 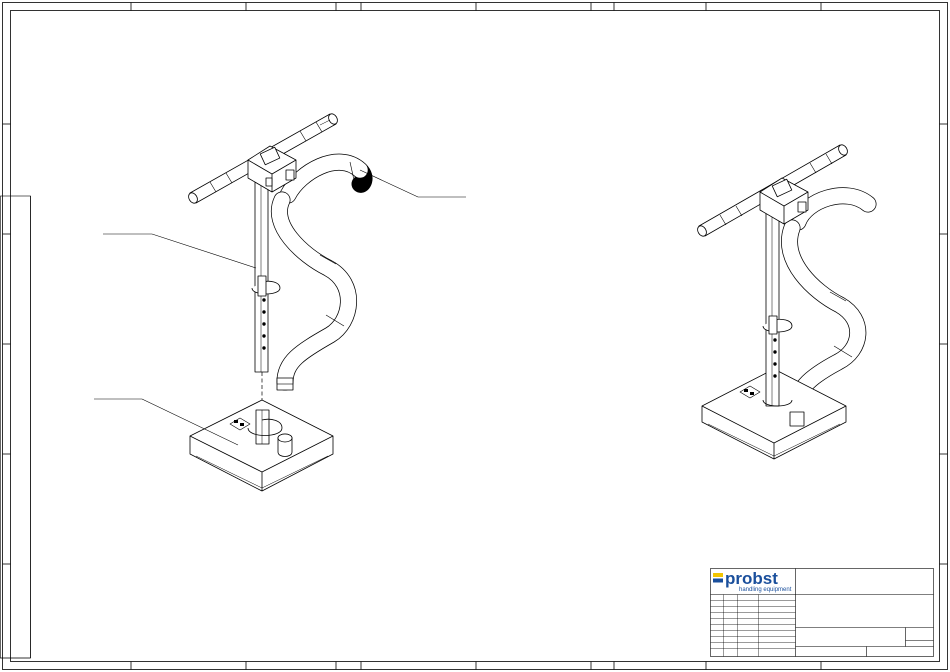 I want to click on probst-logo-icon: probst handling equipment, so click(x=752, y=581).